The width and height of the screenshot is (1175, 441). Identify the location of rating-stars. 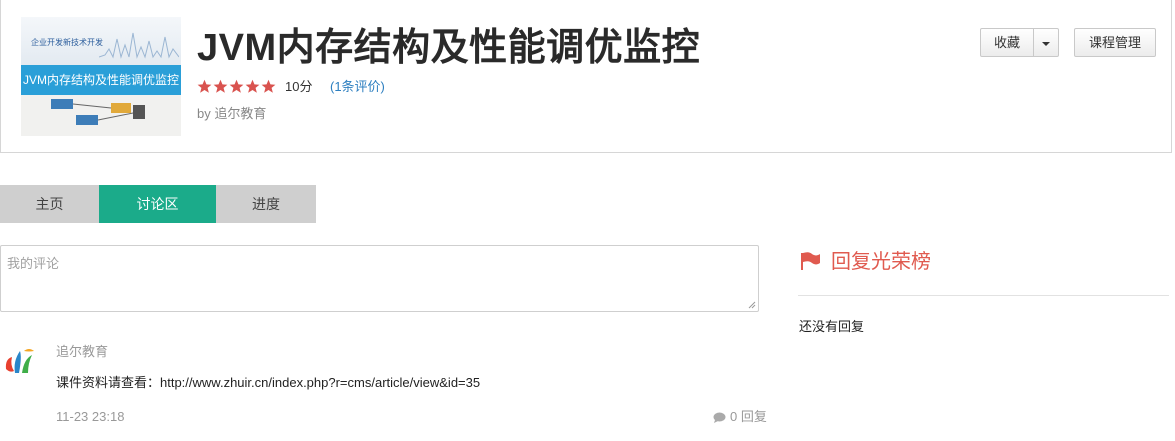
(236, 87).